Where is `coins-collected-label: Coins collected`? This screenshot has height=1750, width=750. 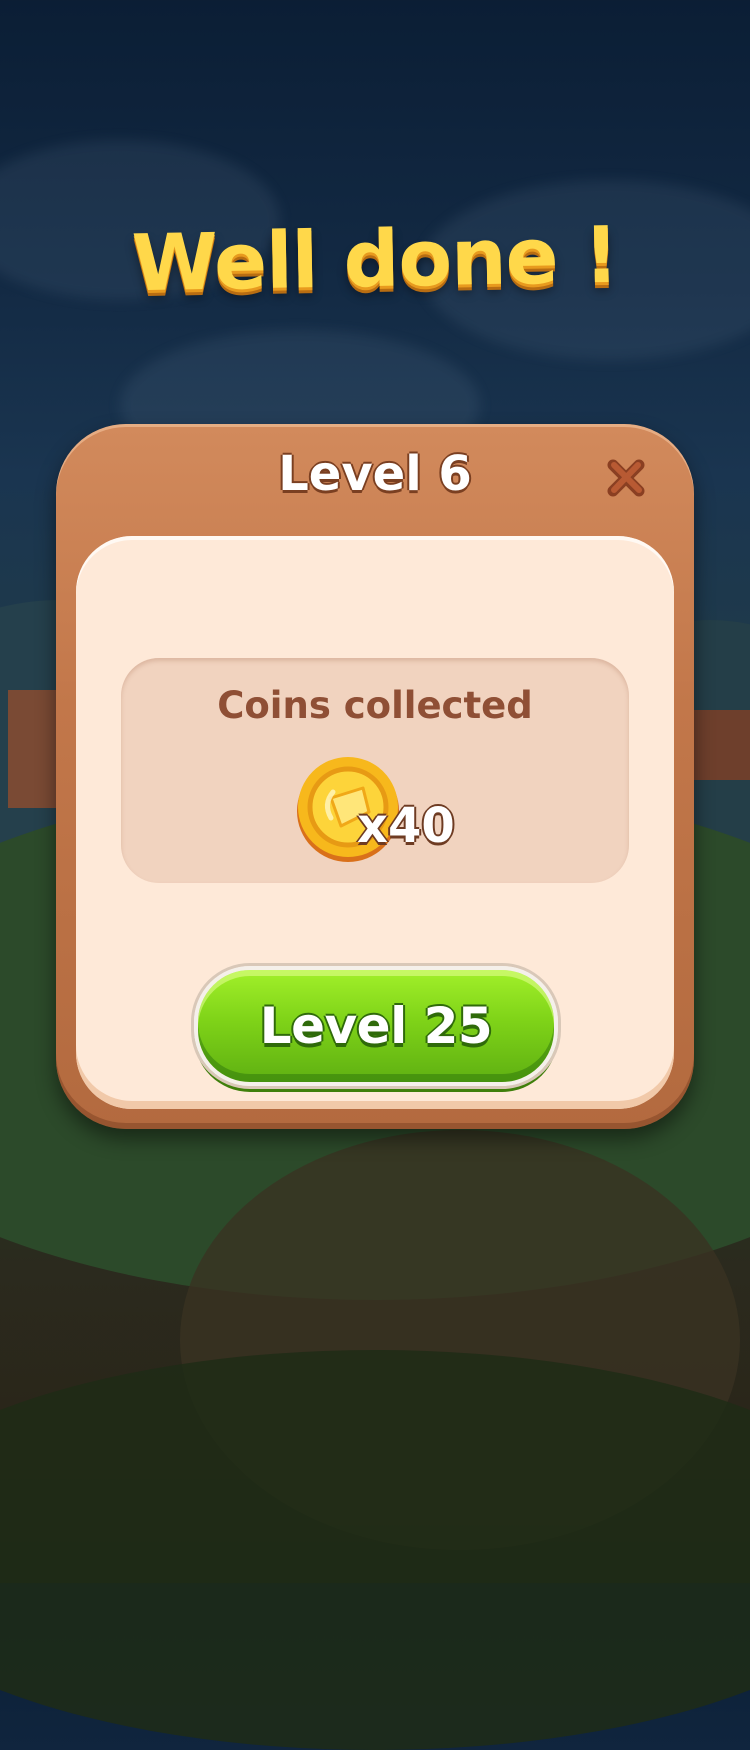
coins-collected-label: Coins collected is located at coordinates (375, 705).